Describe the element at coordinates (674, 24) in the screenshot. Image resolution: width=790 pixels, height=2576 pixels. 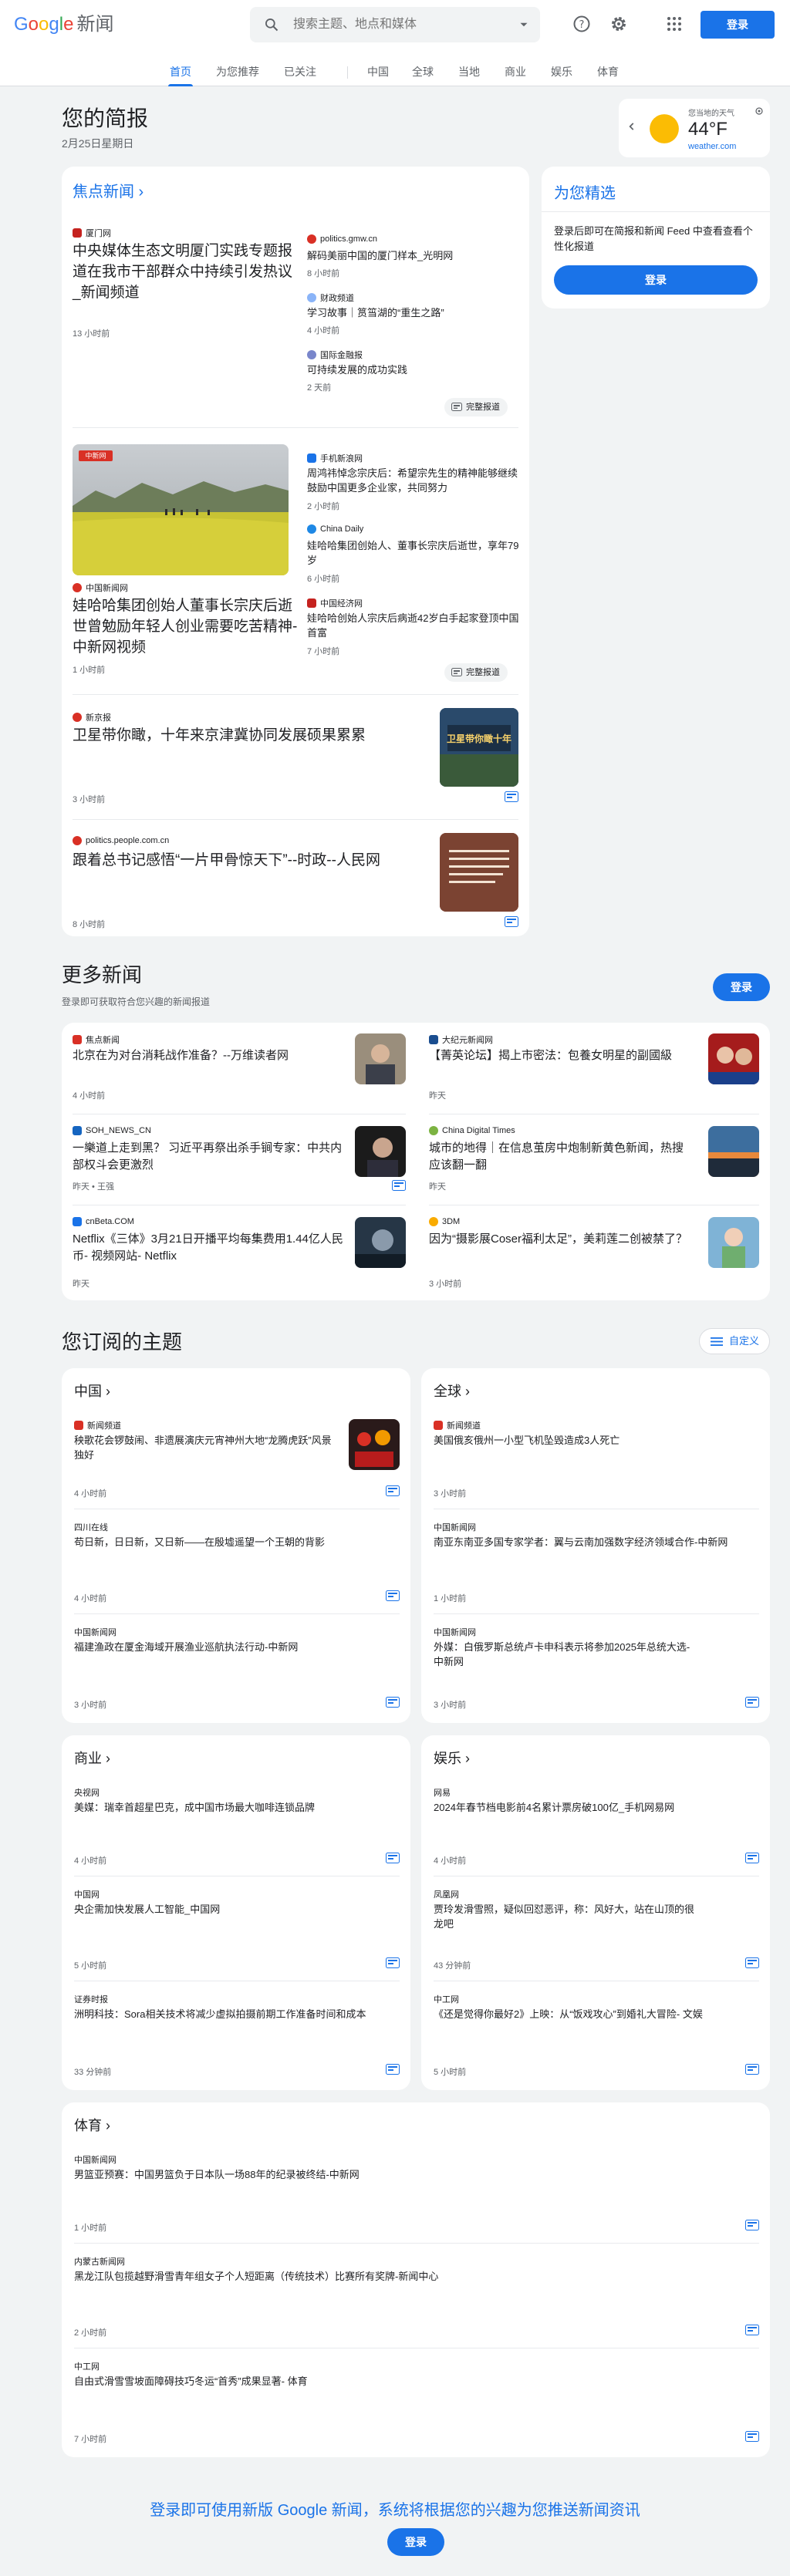
I see `apps-grid-icon` at that location.